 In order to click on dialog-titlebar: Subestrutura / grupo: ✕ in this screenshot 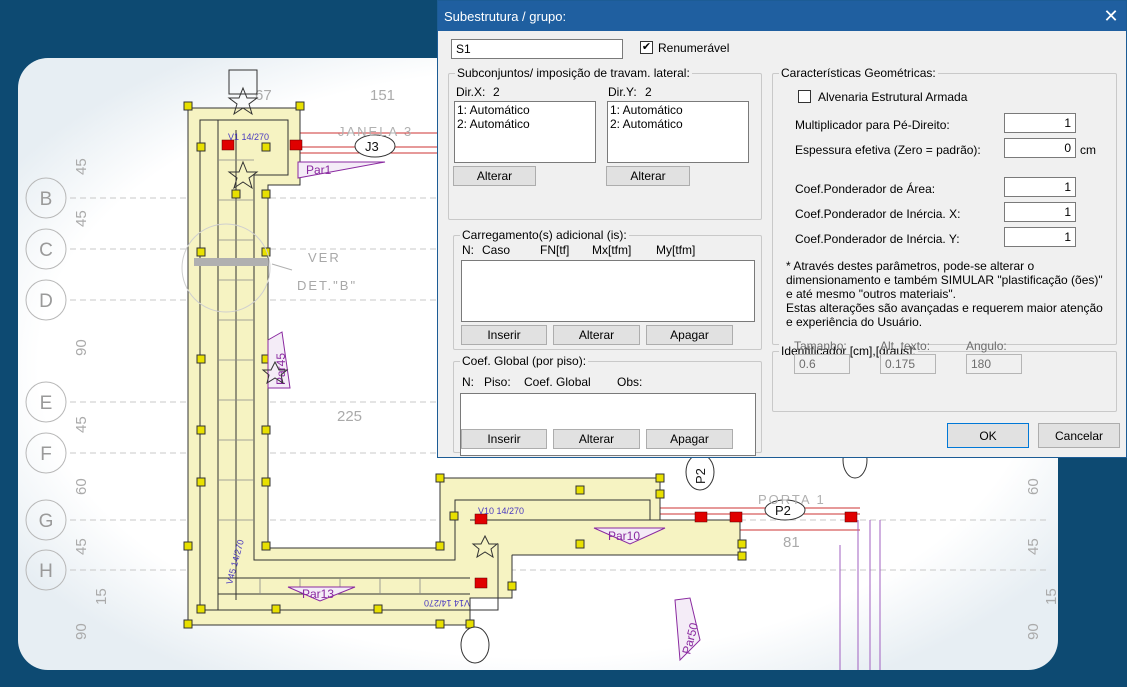, I will do `click(782, 16)`.